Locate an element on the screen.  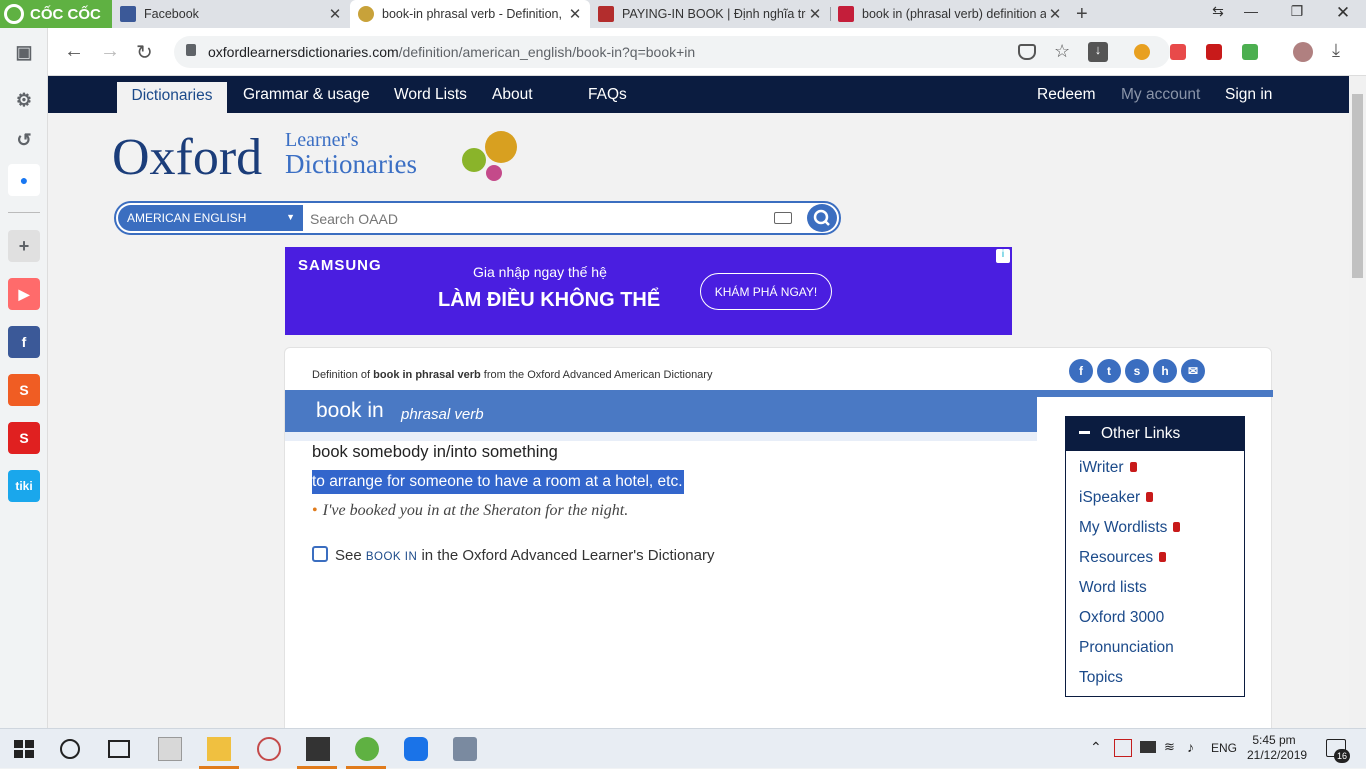
download-icon: ↓ is located at coordinates (1098, 52).